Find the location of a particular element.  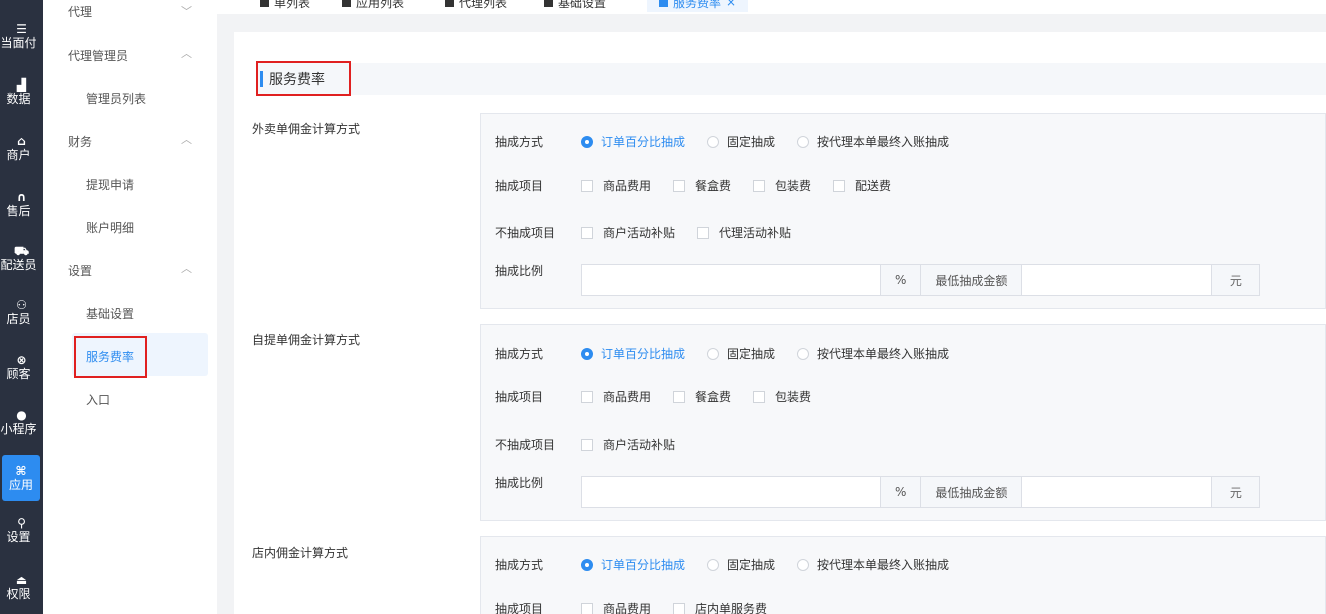

items-row: 抽成项目 商品费用 餐盒费 包装费 is located at coordinates (664, 396).